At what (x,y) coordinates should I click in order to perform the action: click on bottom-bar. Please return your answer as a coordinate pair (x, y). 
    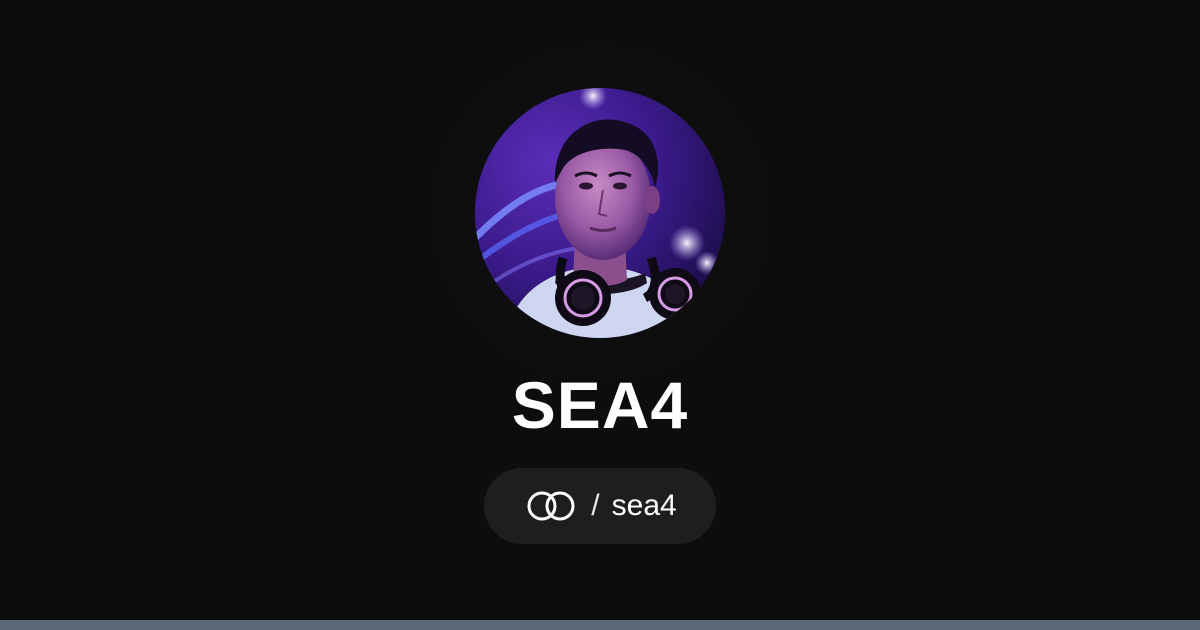
    Looking at the image, I should click on (600, 625).